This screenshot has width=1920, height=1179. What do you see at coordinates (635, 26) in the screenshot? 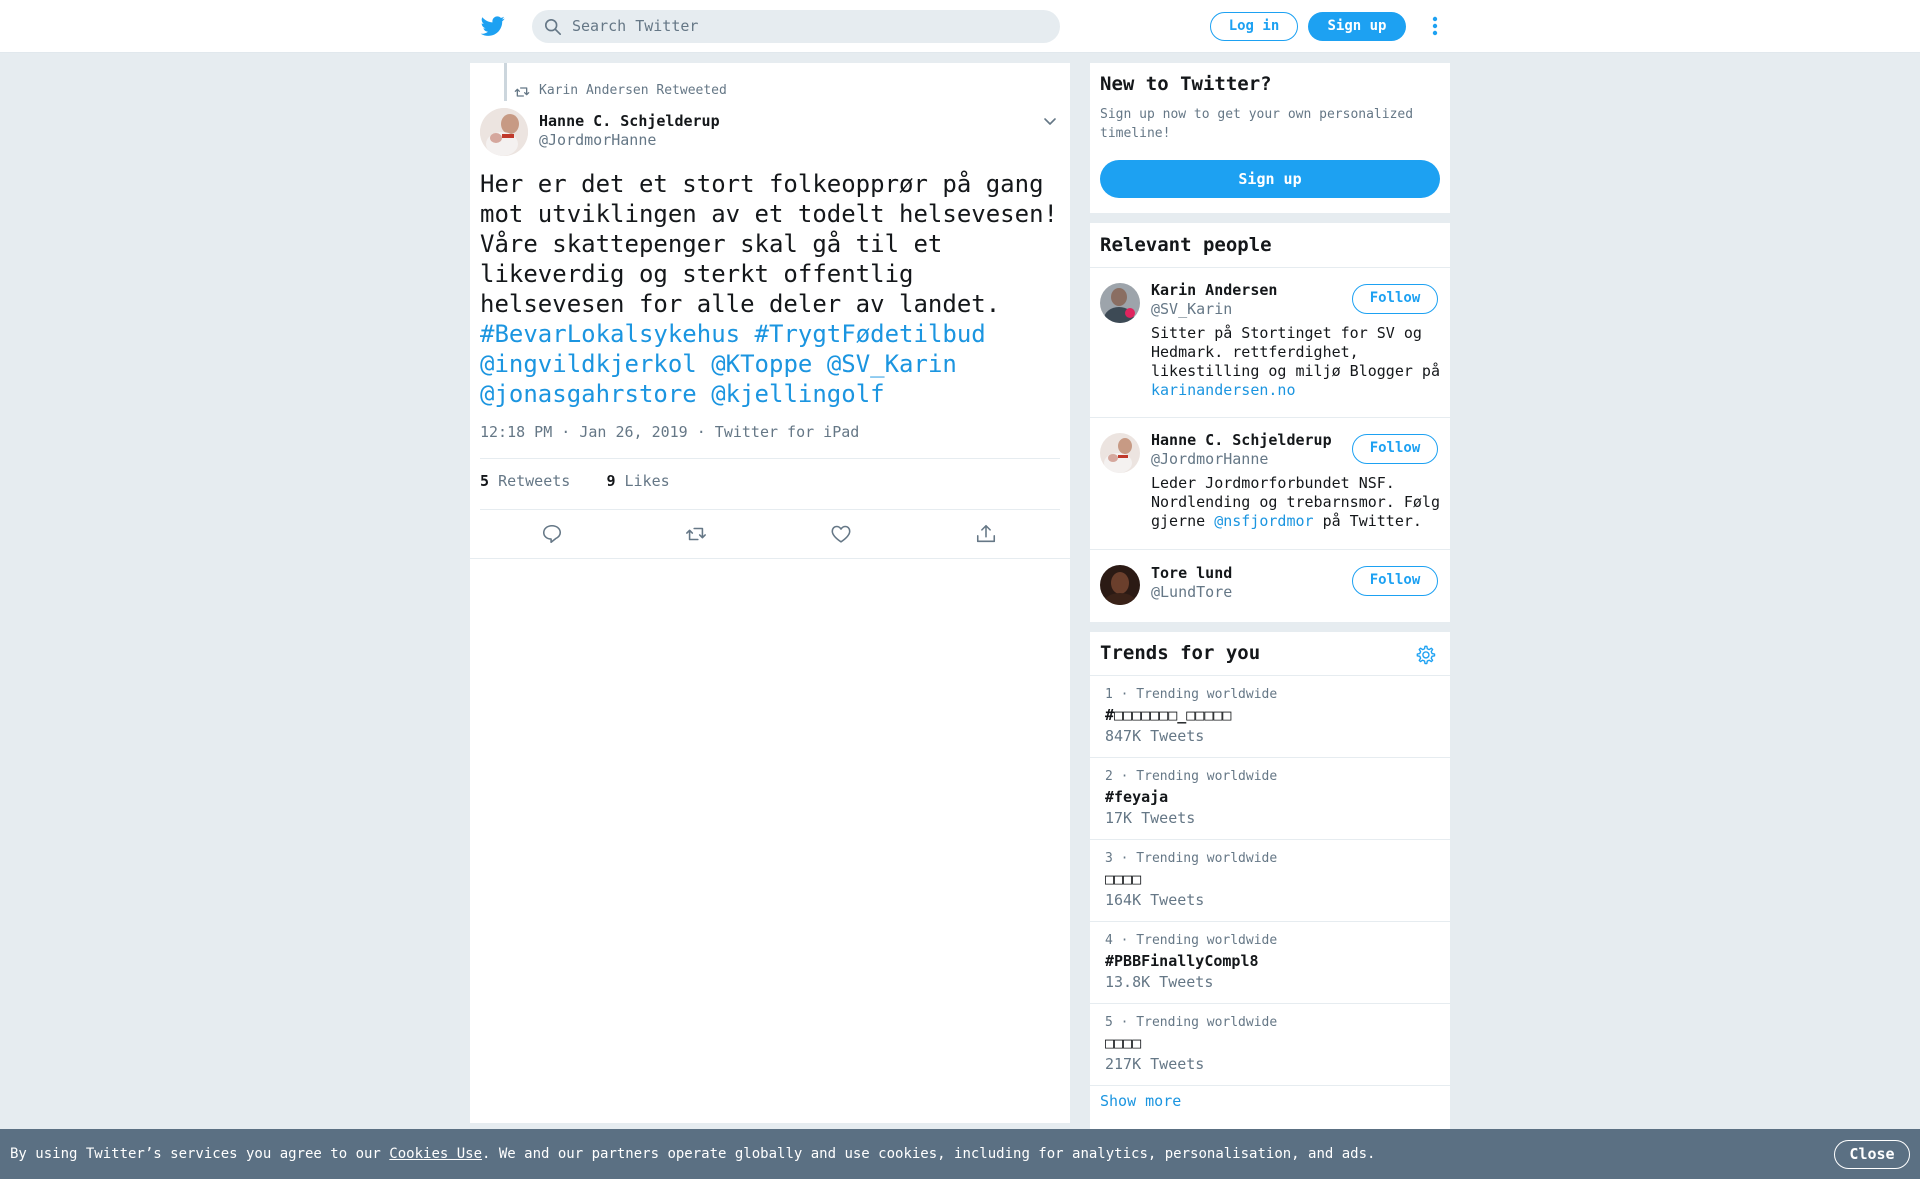
I see `search-placeholder: Search Twitter` at bounding box center [635, 26].